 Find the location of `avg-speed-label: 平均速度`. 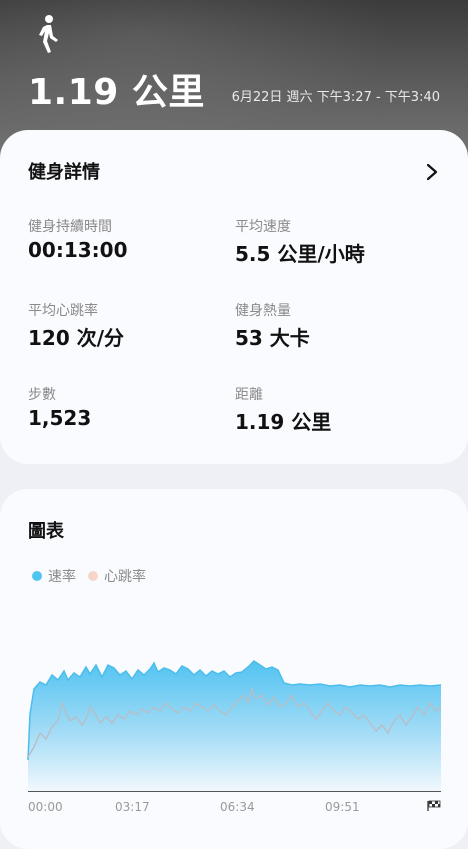

avg-speed-label: 平均速度 is located at coordinates (263, 227).